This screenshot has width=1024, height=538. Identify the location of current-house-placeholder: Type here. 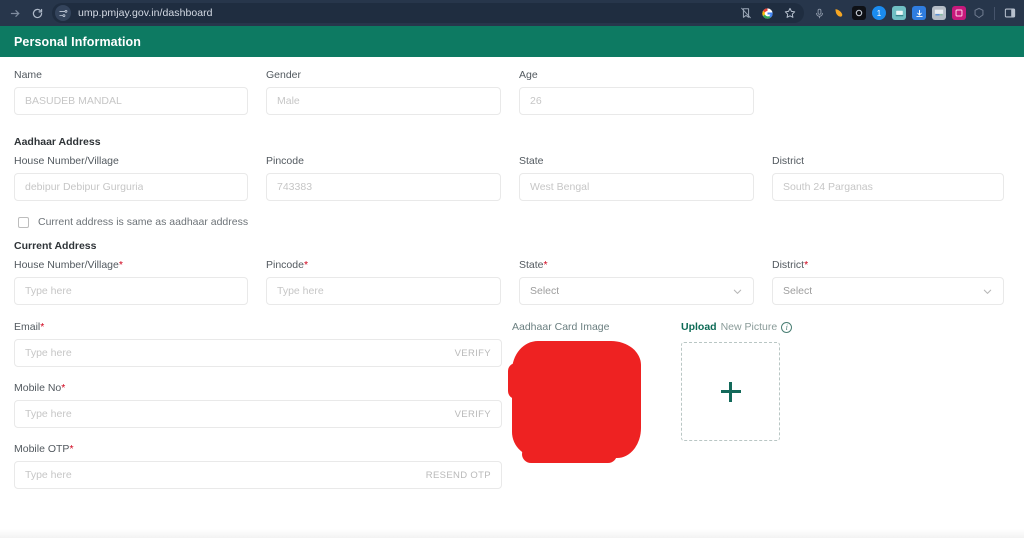
(48, 291).